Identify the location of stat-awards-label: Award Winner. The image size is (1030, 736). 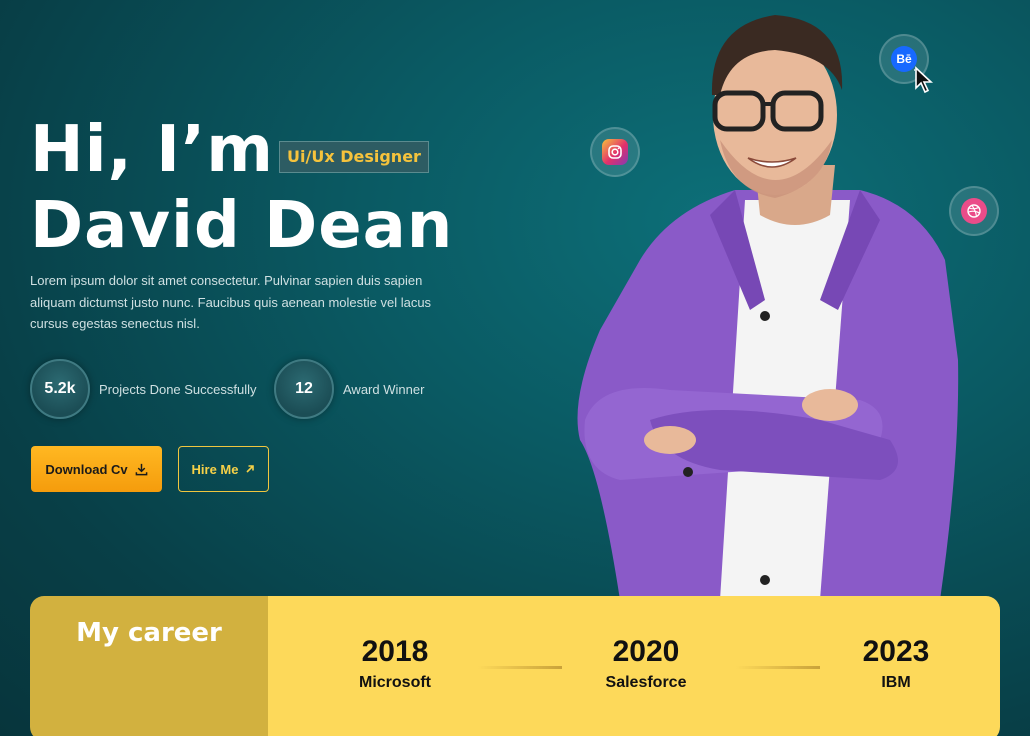
(384, 389).